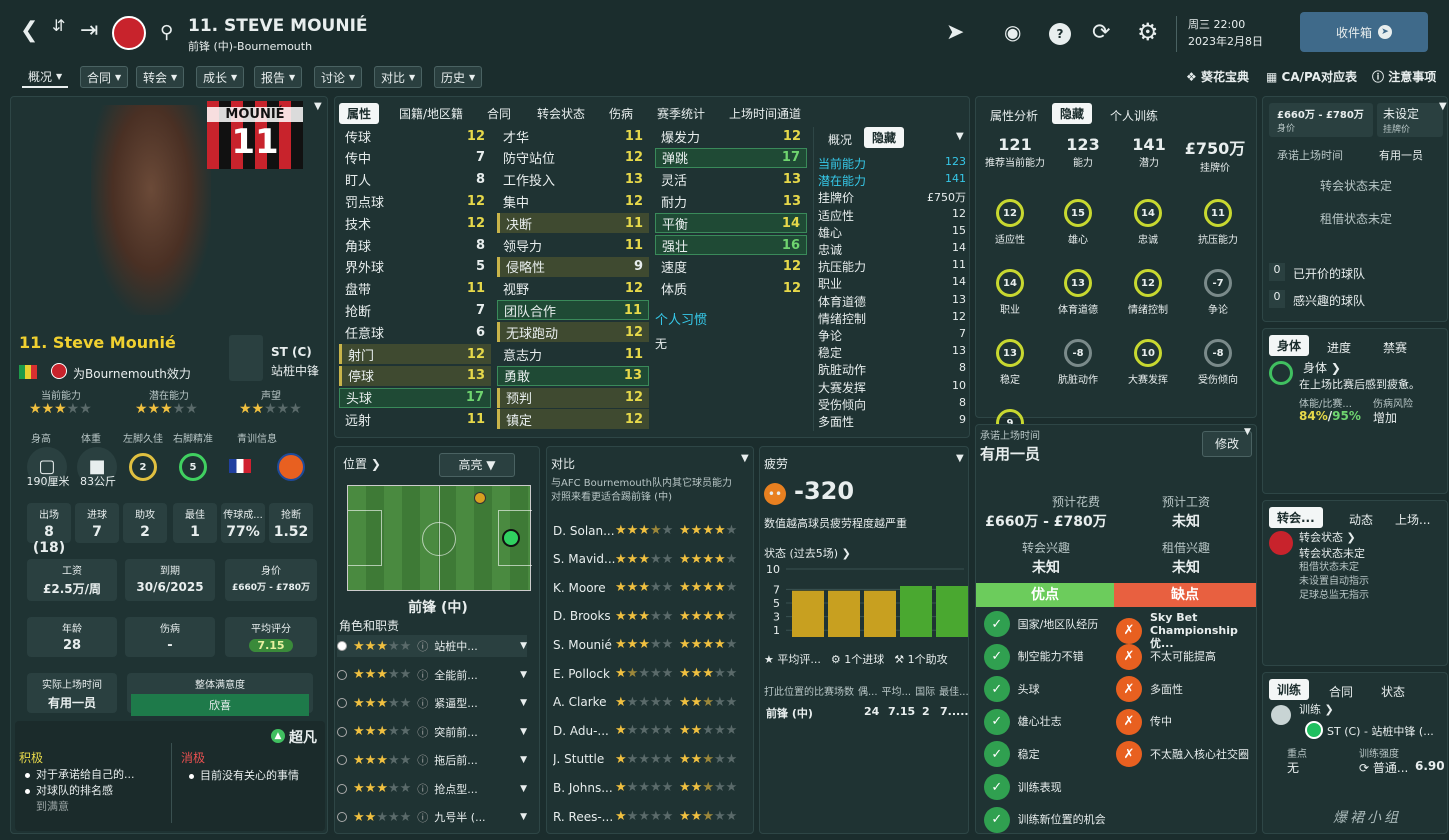  What do you see at coordinates (1148, 32) in the screenshot?
I see `gear-icon: ⚙` at bounding box center [1148, 32].